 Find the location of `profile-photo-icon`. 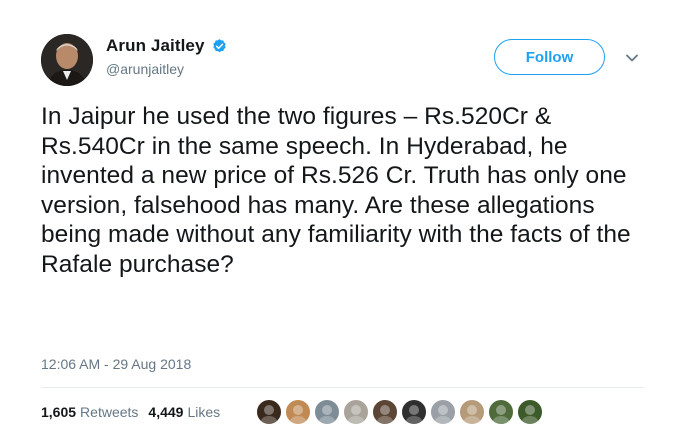

profile-photo-icon is located at coordinates (67, 60).